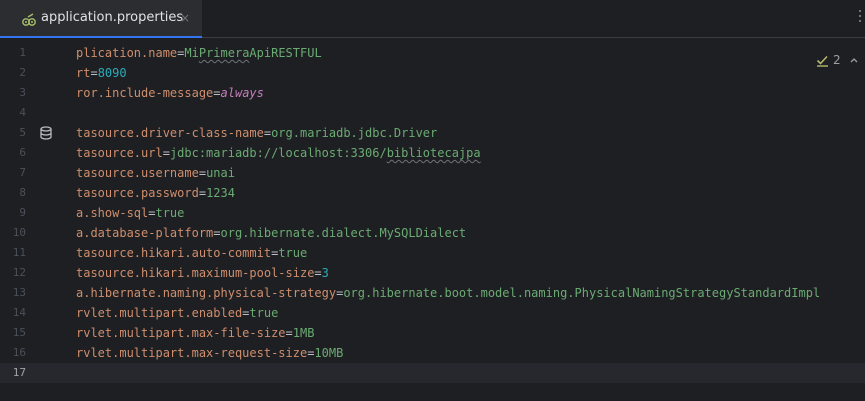  What do you see at coordinates (19, 372) in the screenshot?
I see `line-number: 17` at bounding box center [19, 372].